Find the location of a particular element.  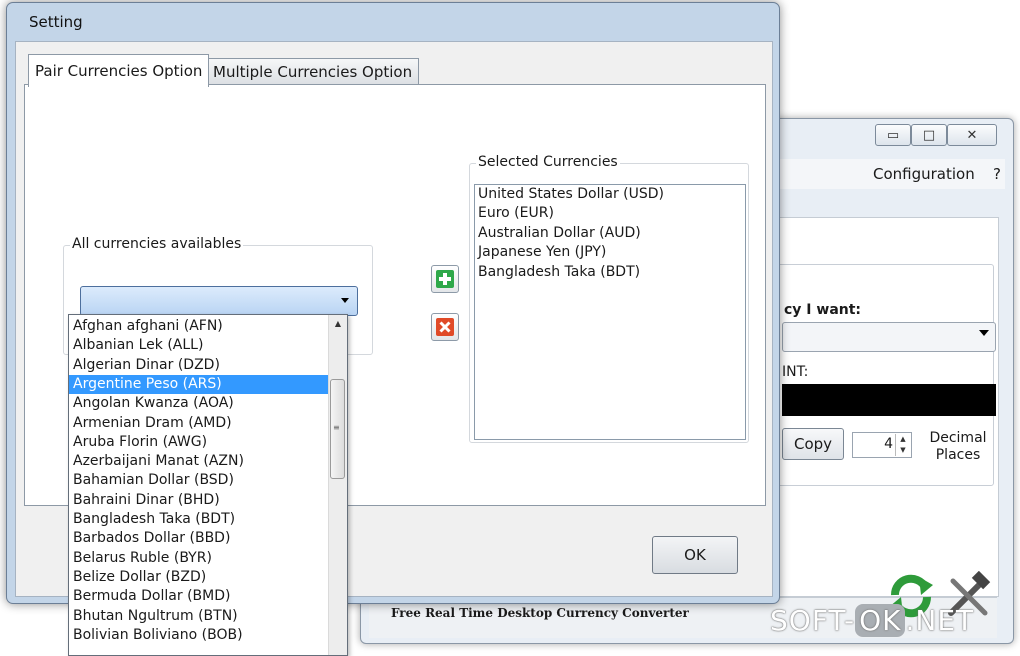

minimize-button: ▭ is located at coordinates (893, 135).